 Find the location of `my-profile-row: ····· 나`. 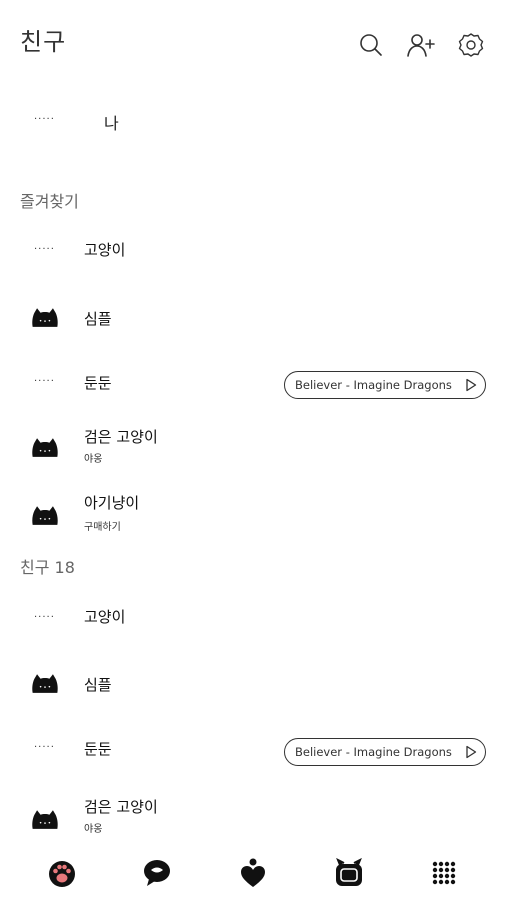

my-profile-row: ····· 나 is located at coordinates (253, 121).